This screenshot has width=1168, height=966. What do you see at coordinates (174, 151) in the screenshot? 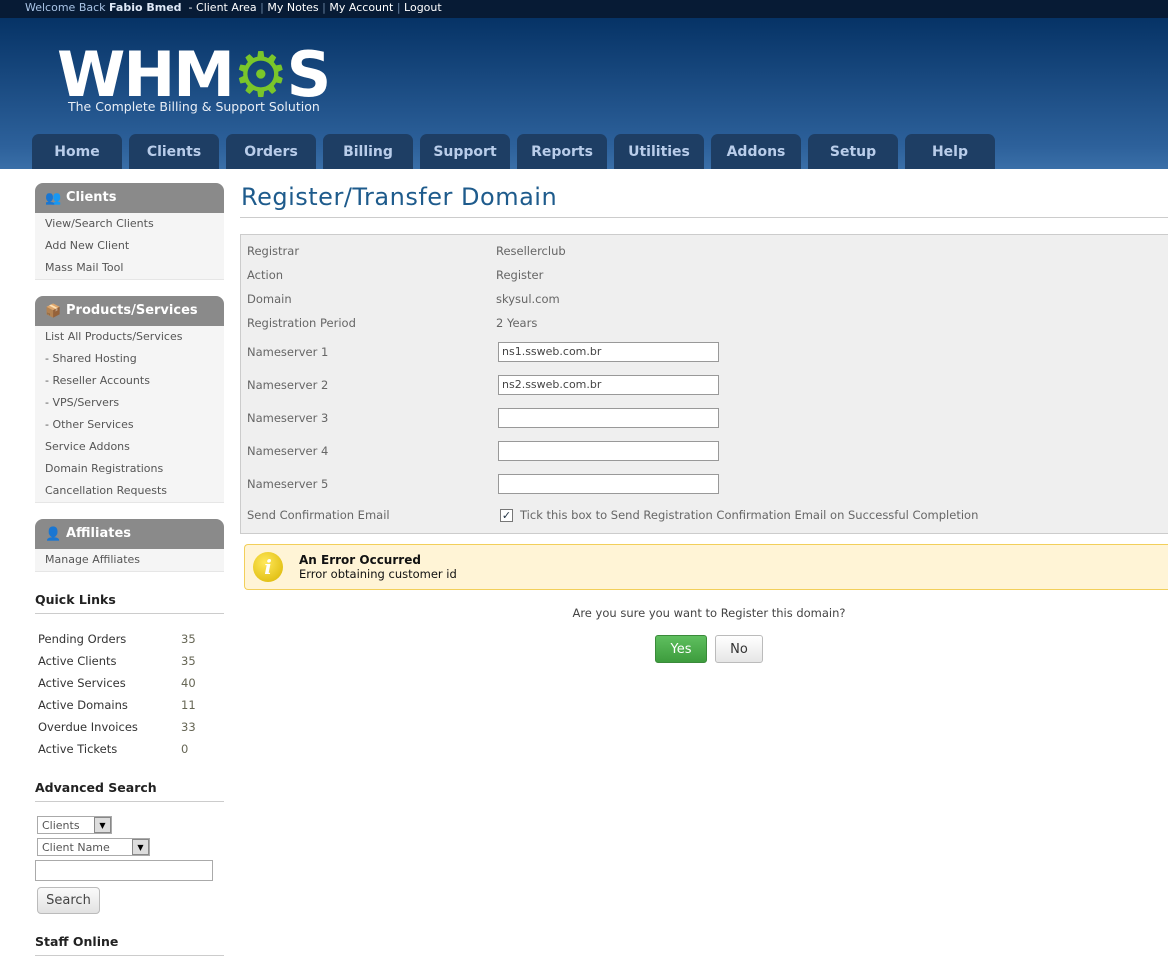
I see `nav-tab-clients: Clients` at bounding box center [174, 151].